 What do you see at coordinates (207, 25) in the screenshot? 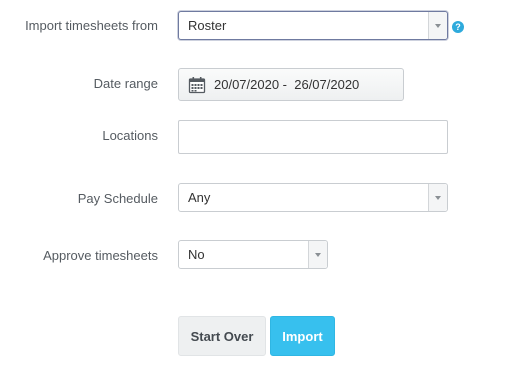
I see `import-from-value: Roster` at bounding box center [207, 25].